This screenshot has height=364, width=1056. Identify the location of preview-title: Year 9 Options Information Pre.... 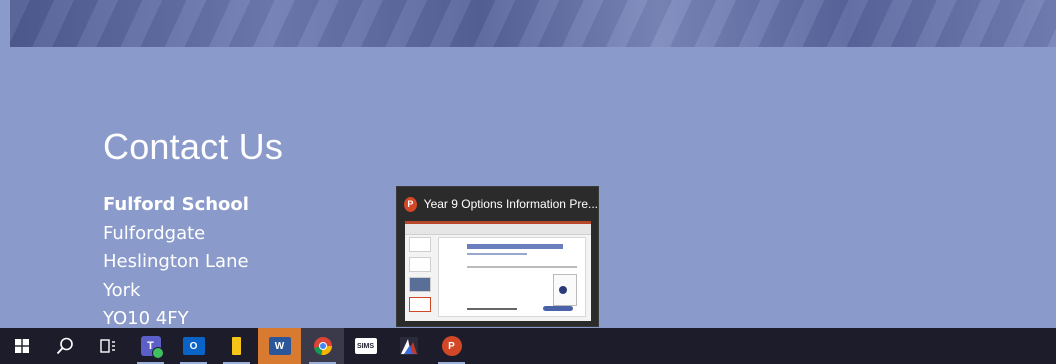
(510, 204).